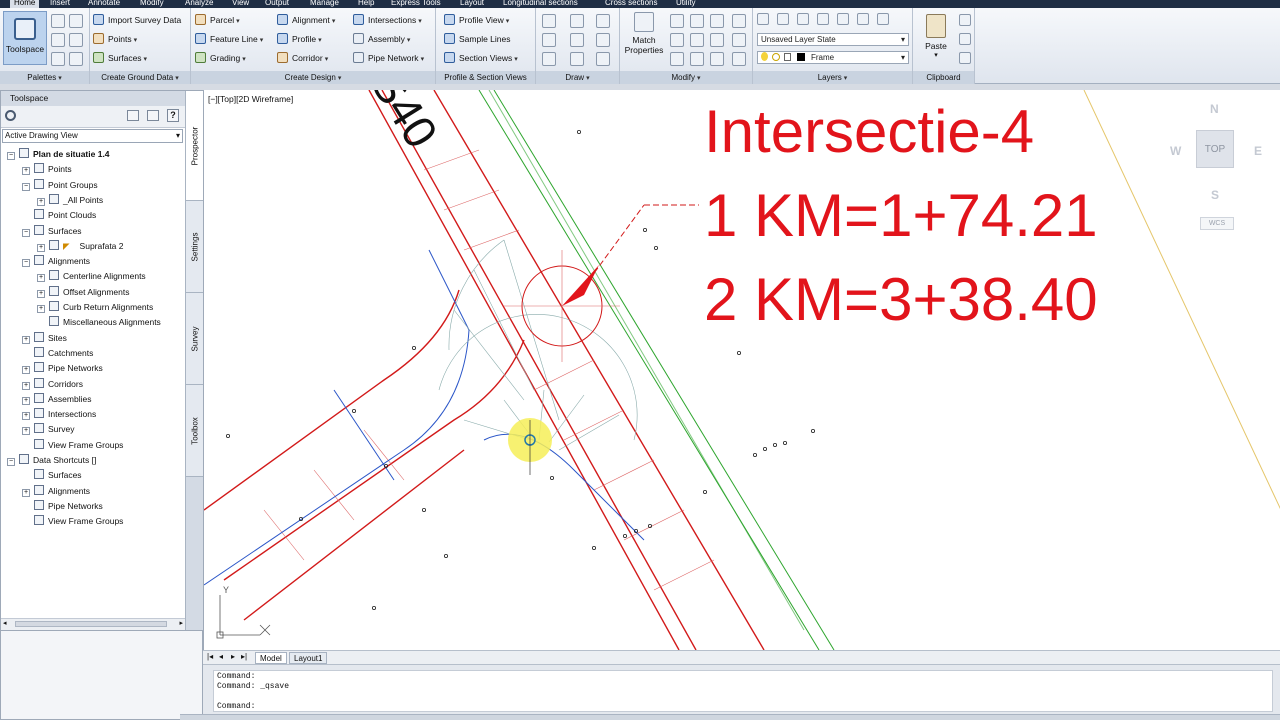 The height and width of the screenshot is (720, 1280). Describe the element at coordinates (173, 115) in the screenshot. I see `help-icon: ?` at that location.